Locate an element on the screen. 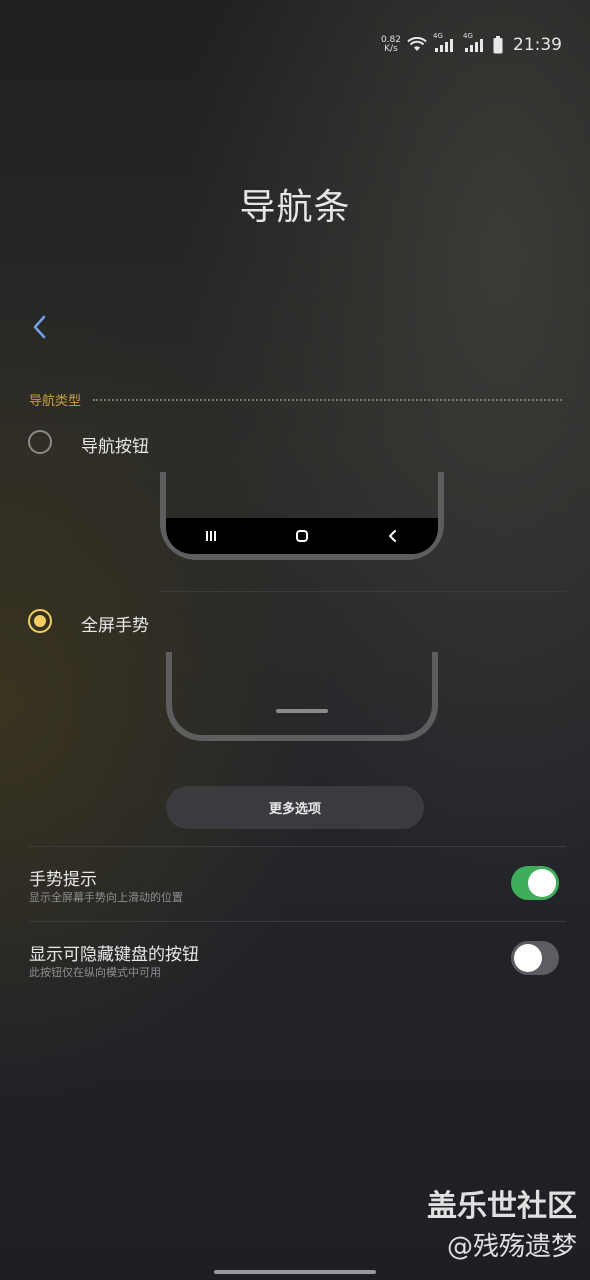 The width and height of the screenshot is (590, 1280). home-indicator is located at coordinates (295, 1272).